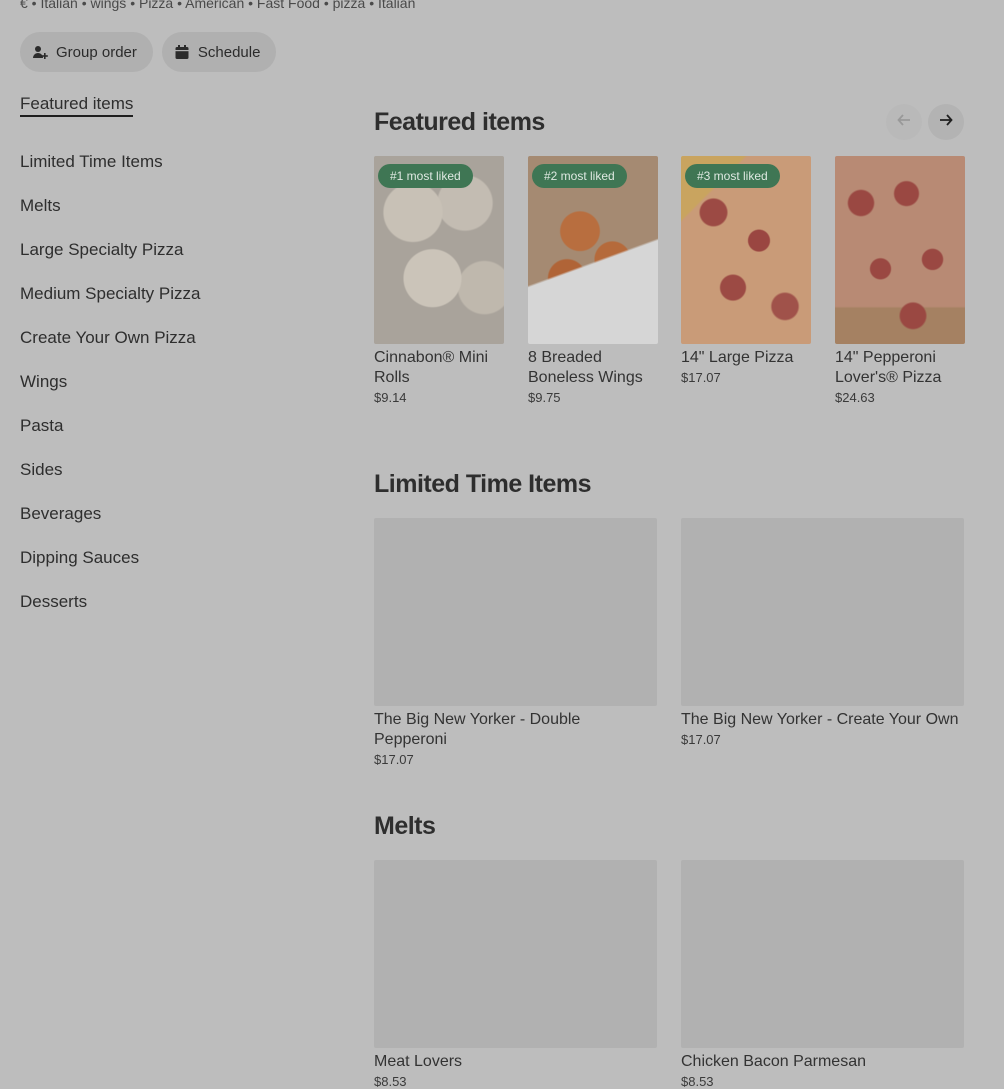  I want to click on group-order-button: Group order, so click(86, 52).